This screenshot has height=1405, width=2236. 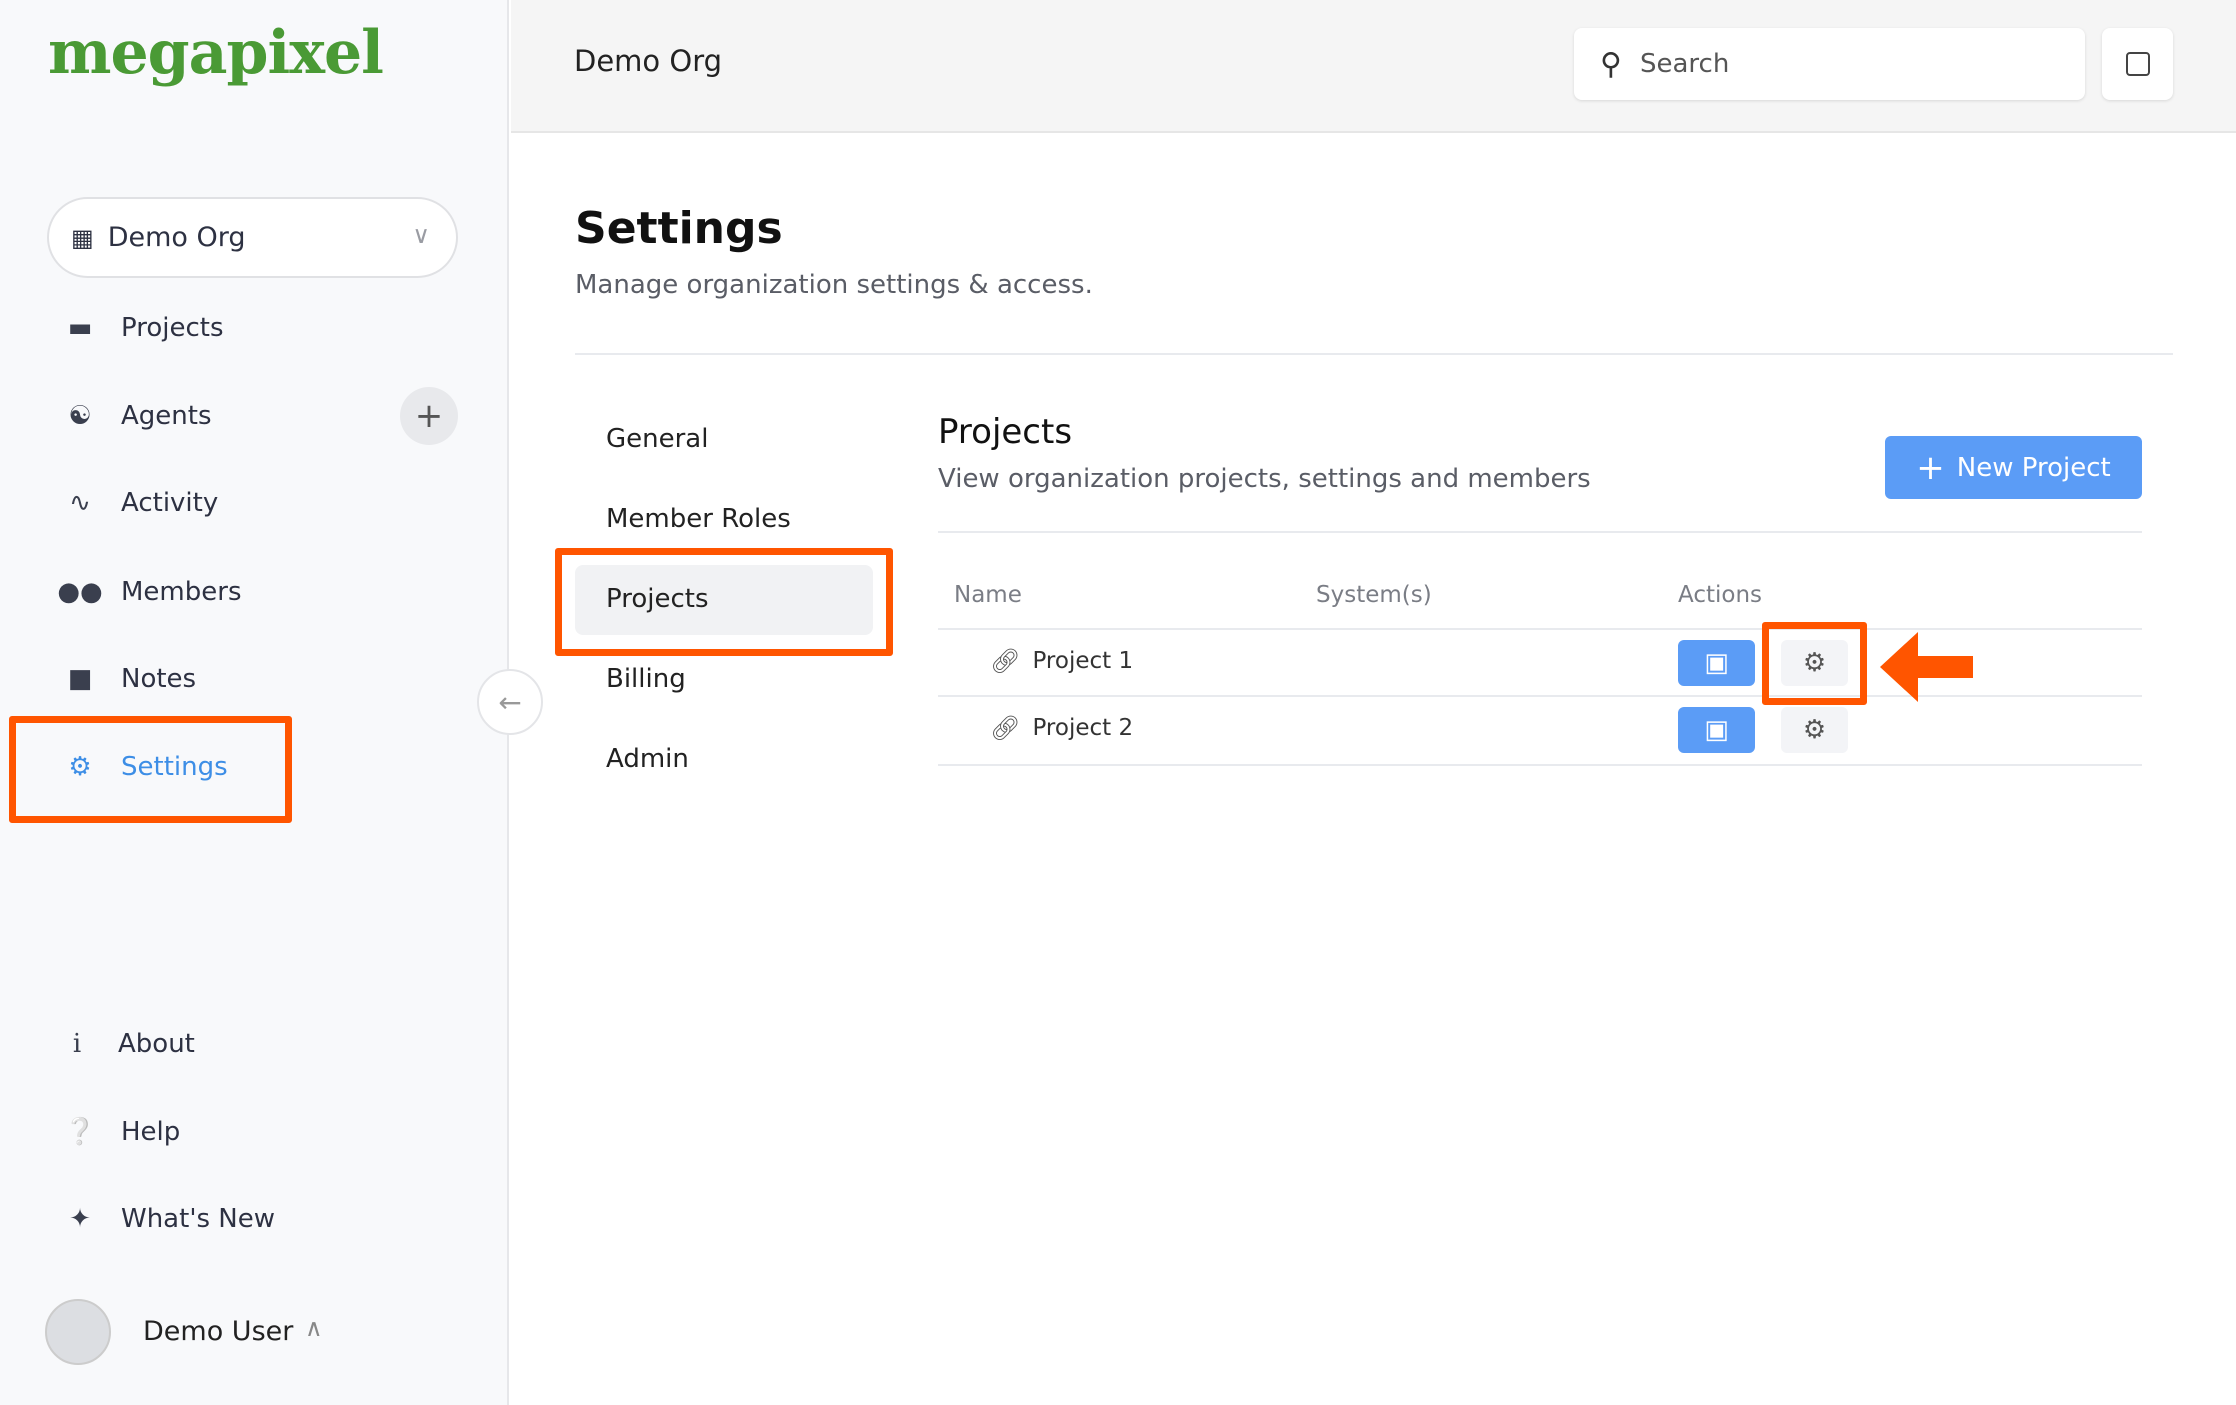 I want to click on sidebar-item-projects: ▬ Projects, so click(x=260, y=328).